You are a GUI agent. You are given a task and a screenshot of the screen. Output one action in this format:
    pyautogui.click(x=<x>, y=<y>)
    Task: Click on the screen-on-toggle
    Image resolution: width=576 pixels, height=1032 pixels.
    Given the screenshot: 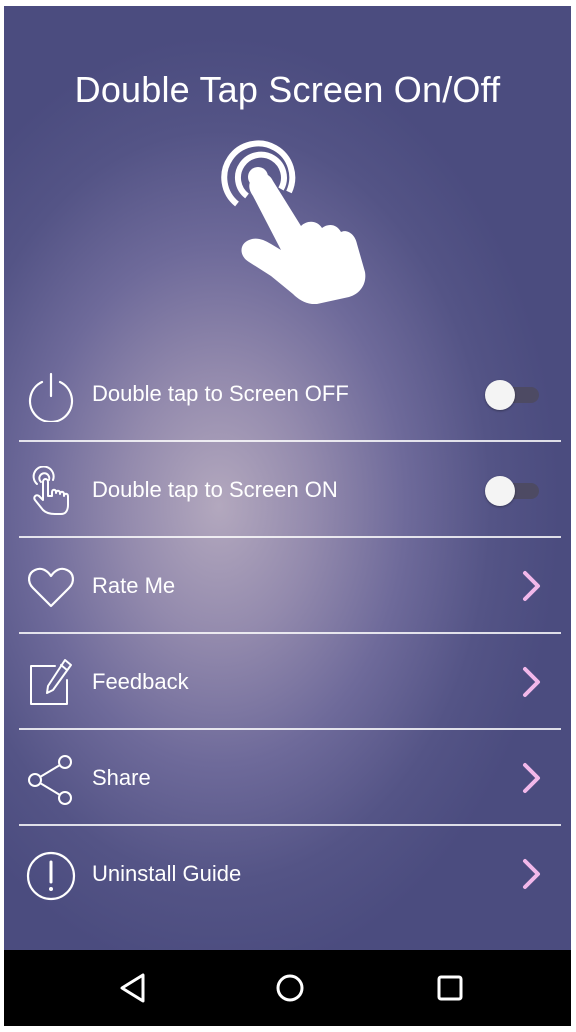 What is the action you would take?
    pyautogui.click(x=513, y=491)
    